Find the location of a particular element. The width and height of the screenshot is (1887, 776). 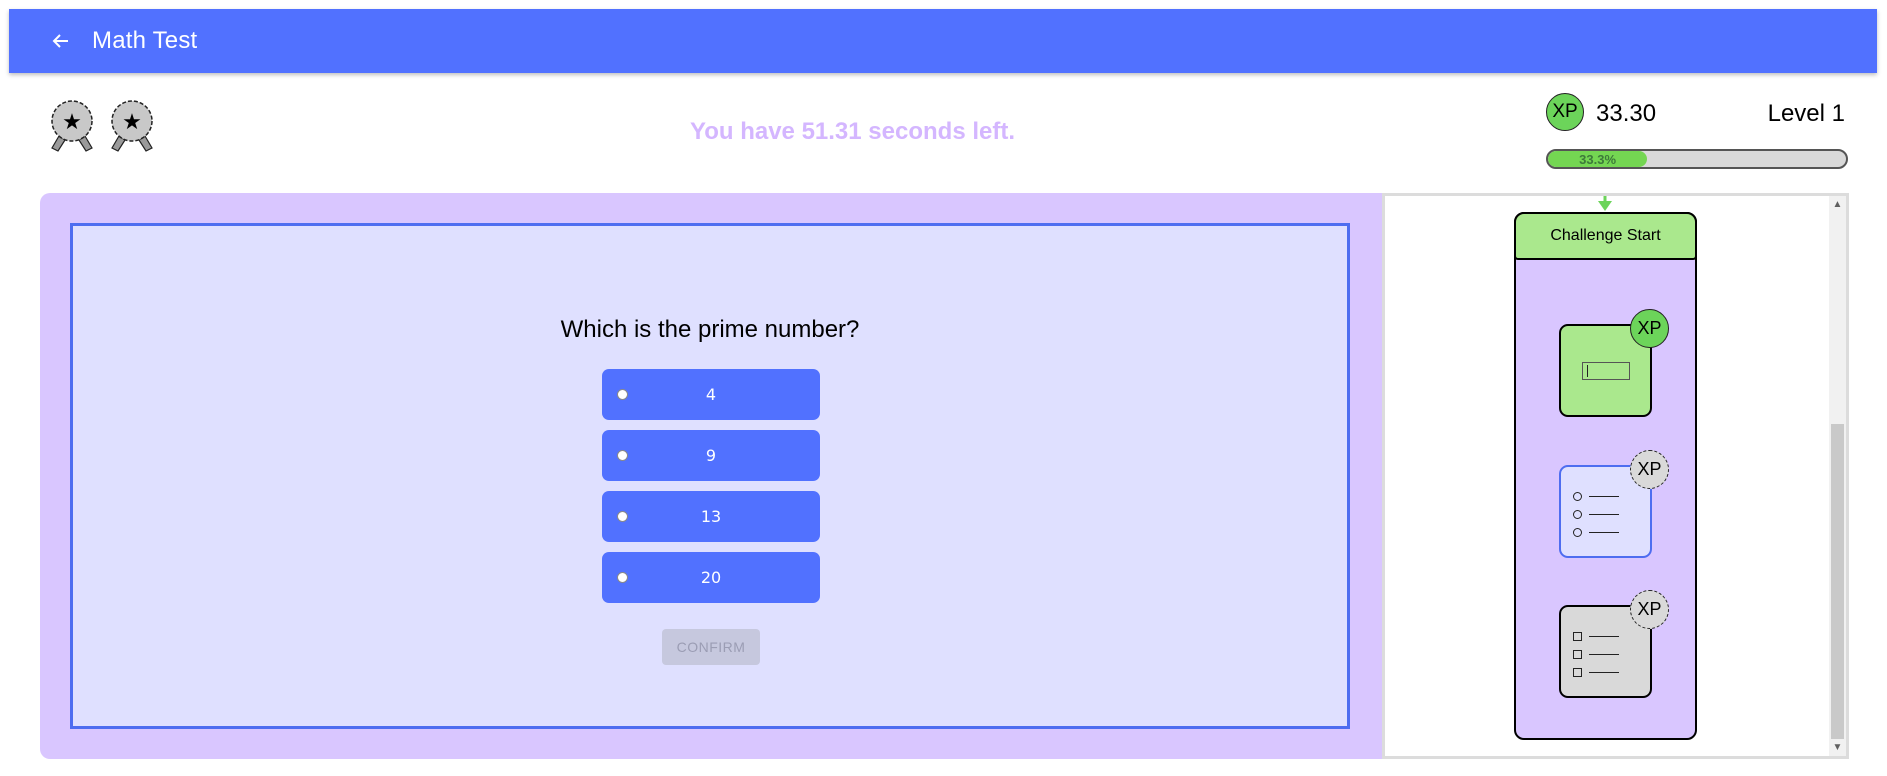

answer-option: 9 is located at coordinates (711, 455).